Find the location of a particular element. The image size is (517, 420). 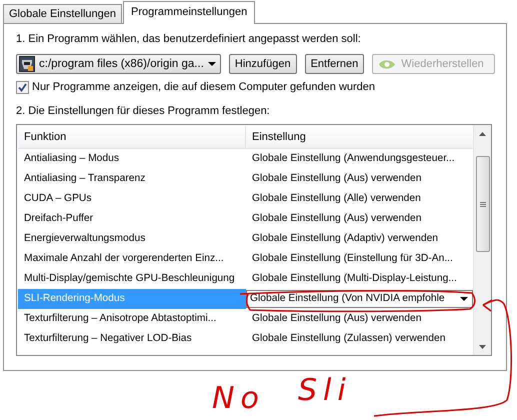

feature-cell: Antialiasing – Modus is located at coordinates (132, 159).